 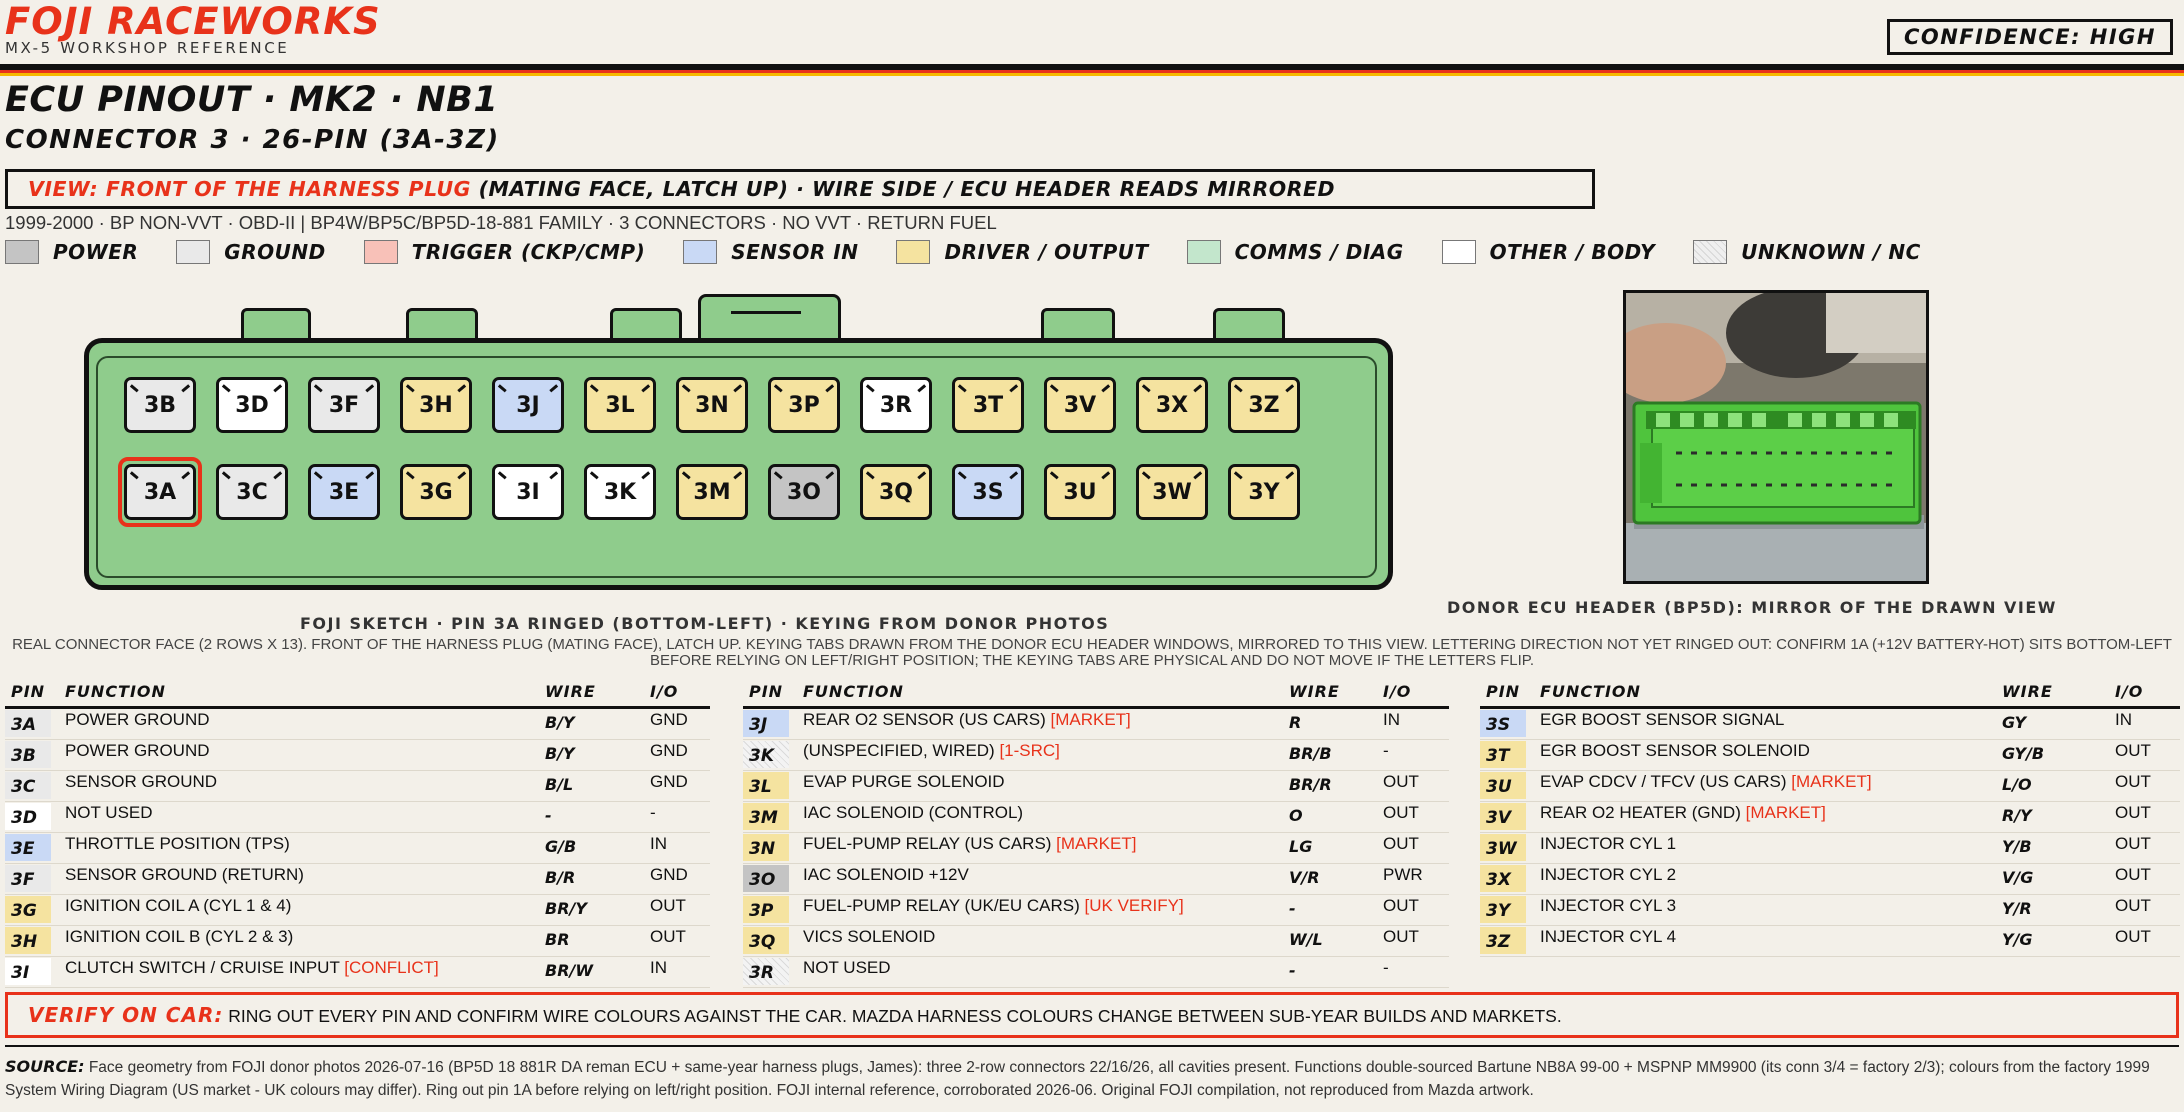 I want to click on pin-3o: 3O, so click(x=804, y=492).